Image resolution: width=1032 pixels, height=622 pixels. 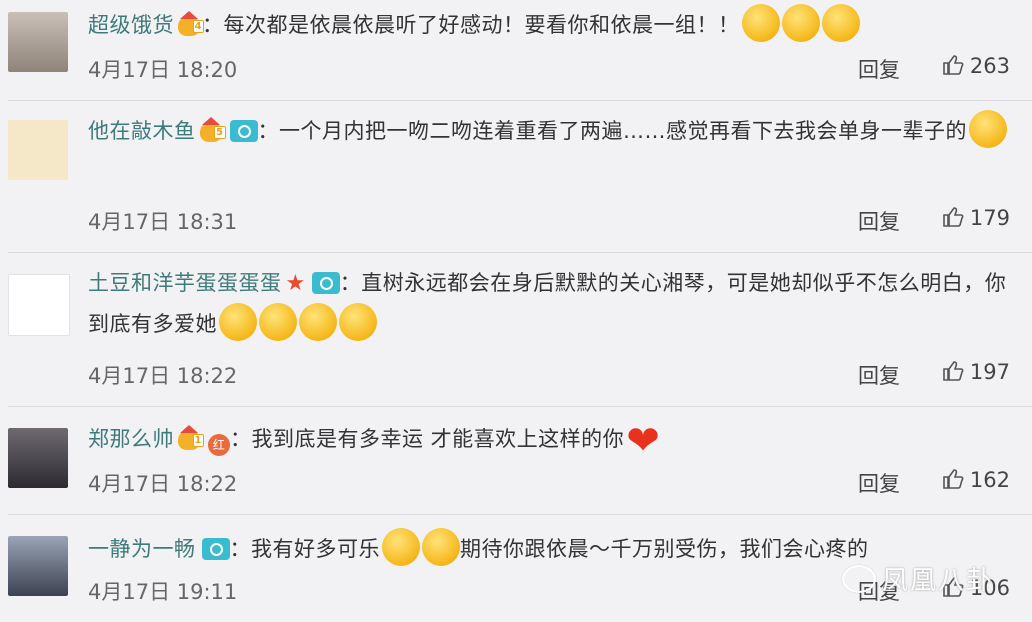 I want to click on like-count: 197, so click(x=989, y=372).